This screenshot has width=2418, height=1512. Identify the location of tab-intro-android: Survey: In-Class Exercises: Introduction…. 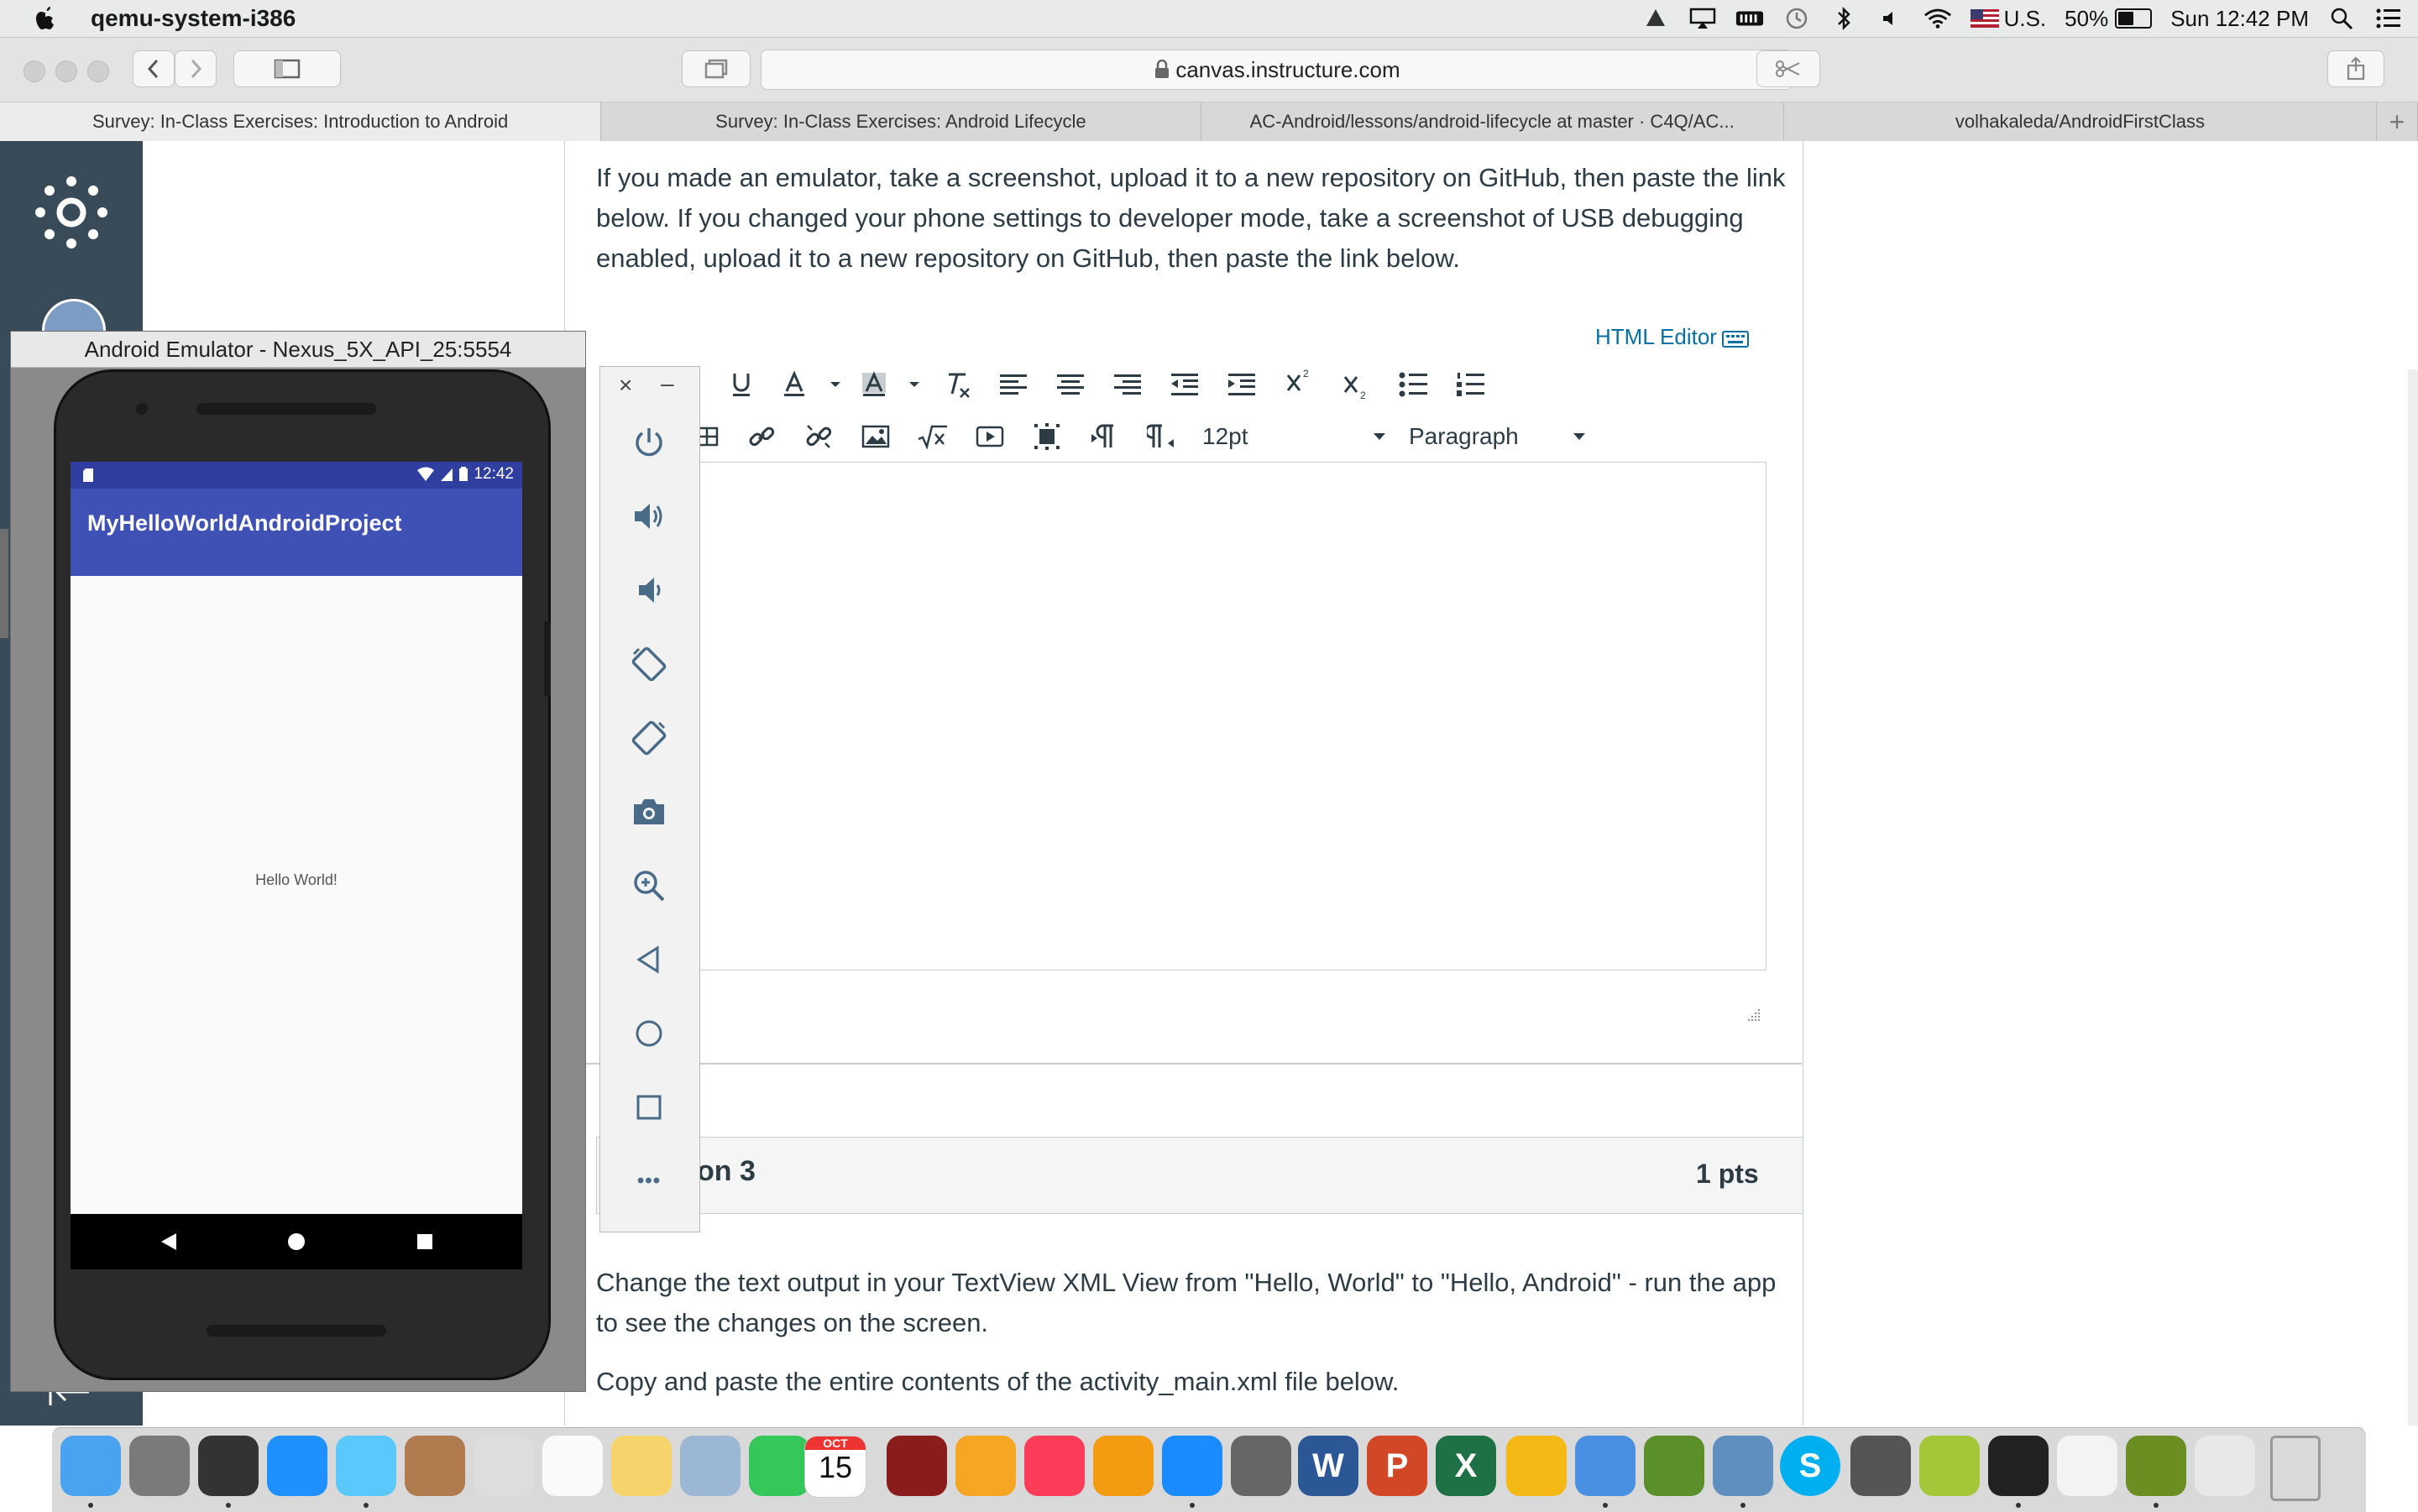
(301, 121).